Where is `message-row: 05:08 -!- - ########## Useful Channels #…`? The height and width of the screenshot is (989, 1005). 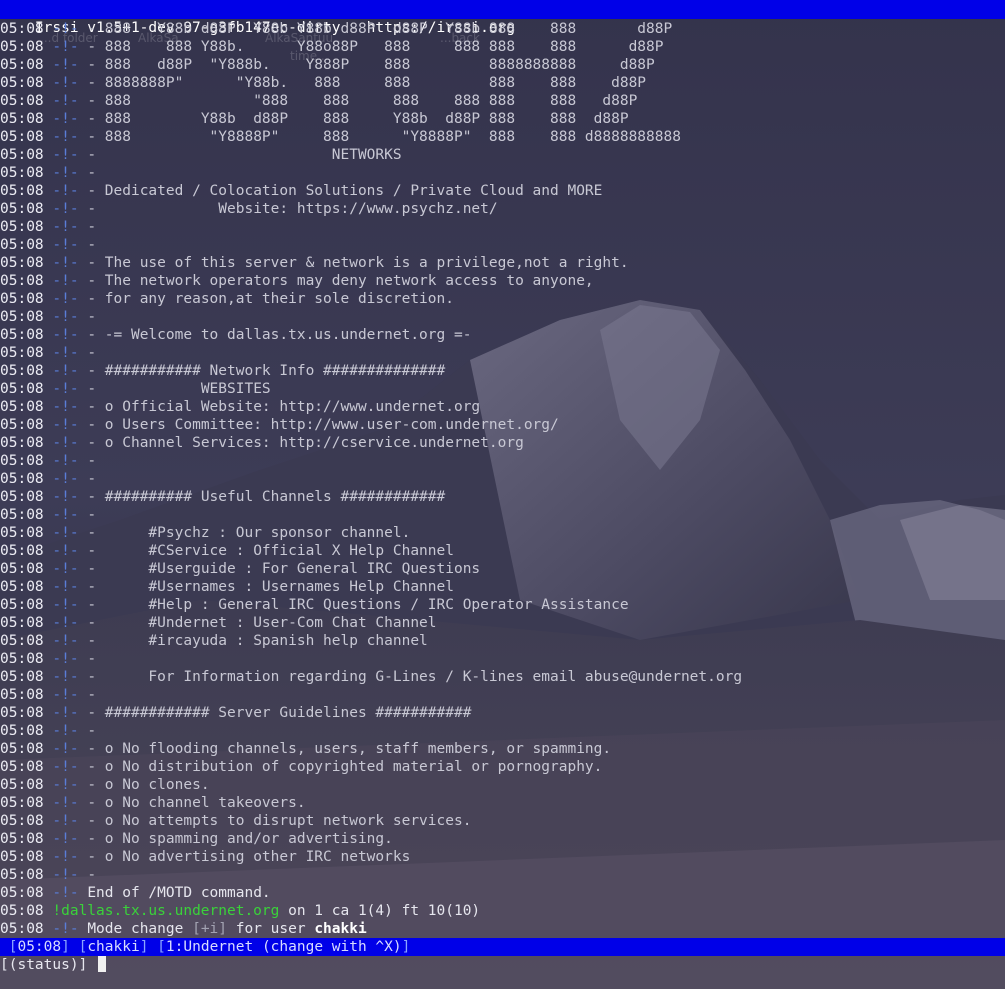
message-row: 05:08 -!- - ########## Useful Channels #… is located at coordinates (502, 497).